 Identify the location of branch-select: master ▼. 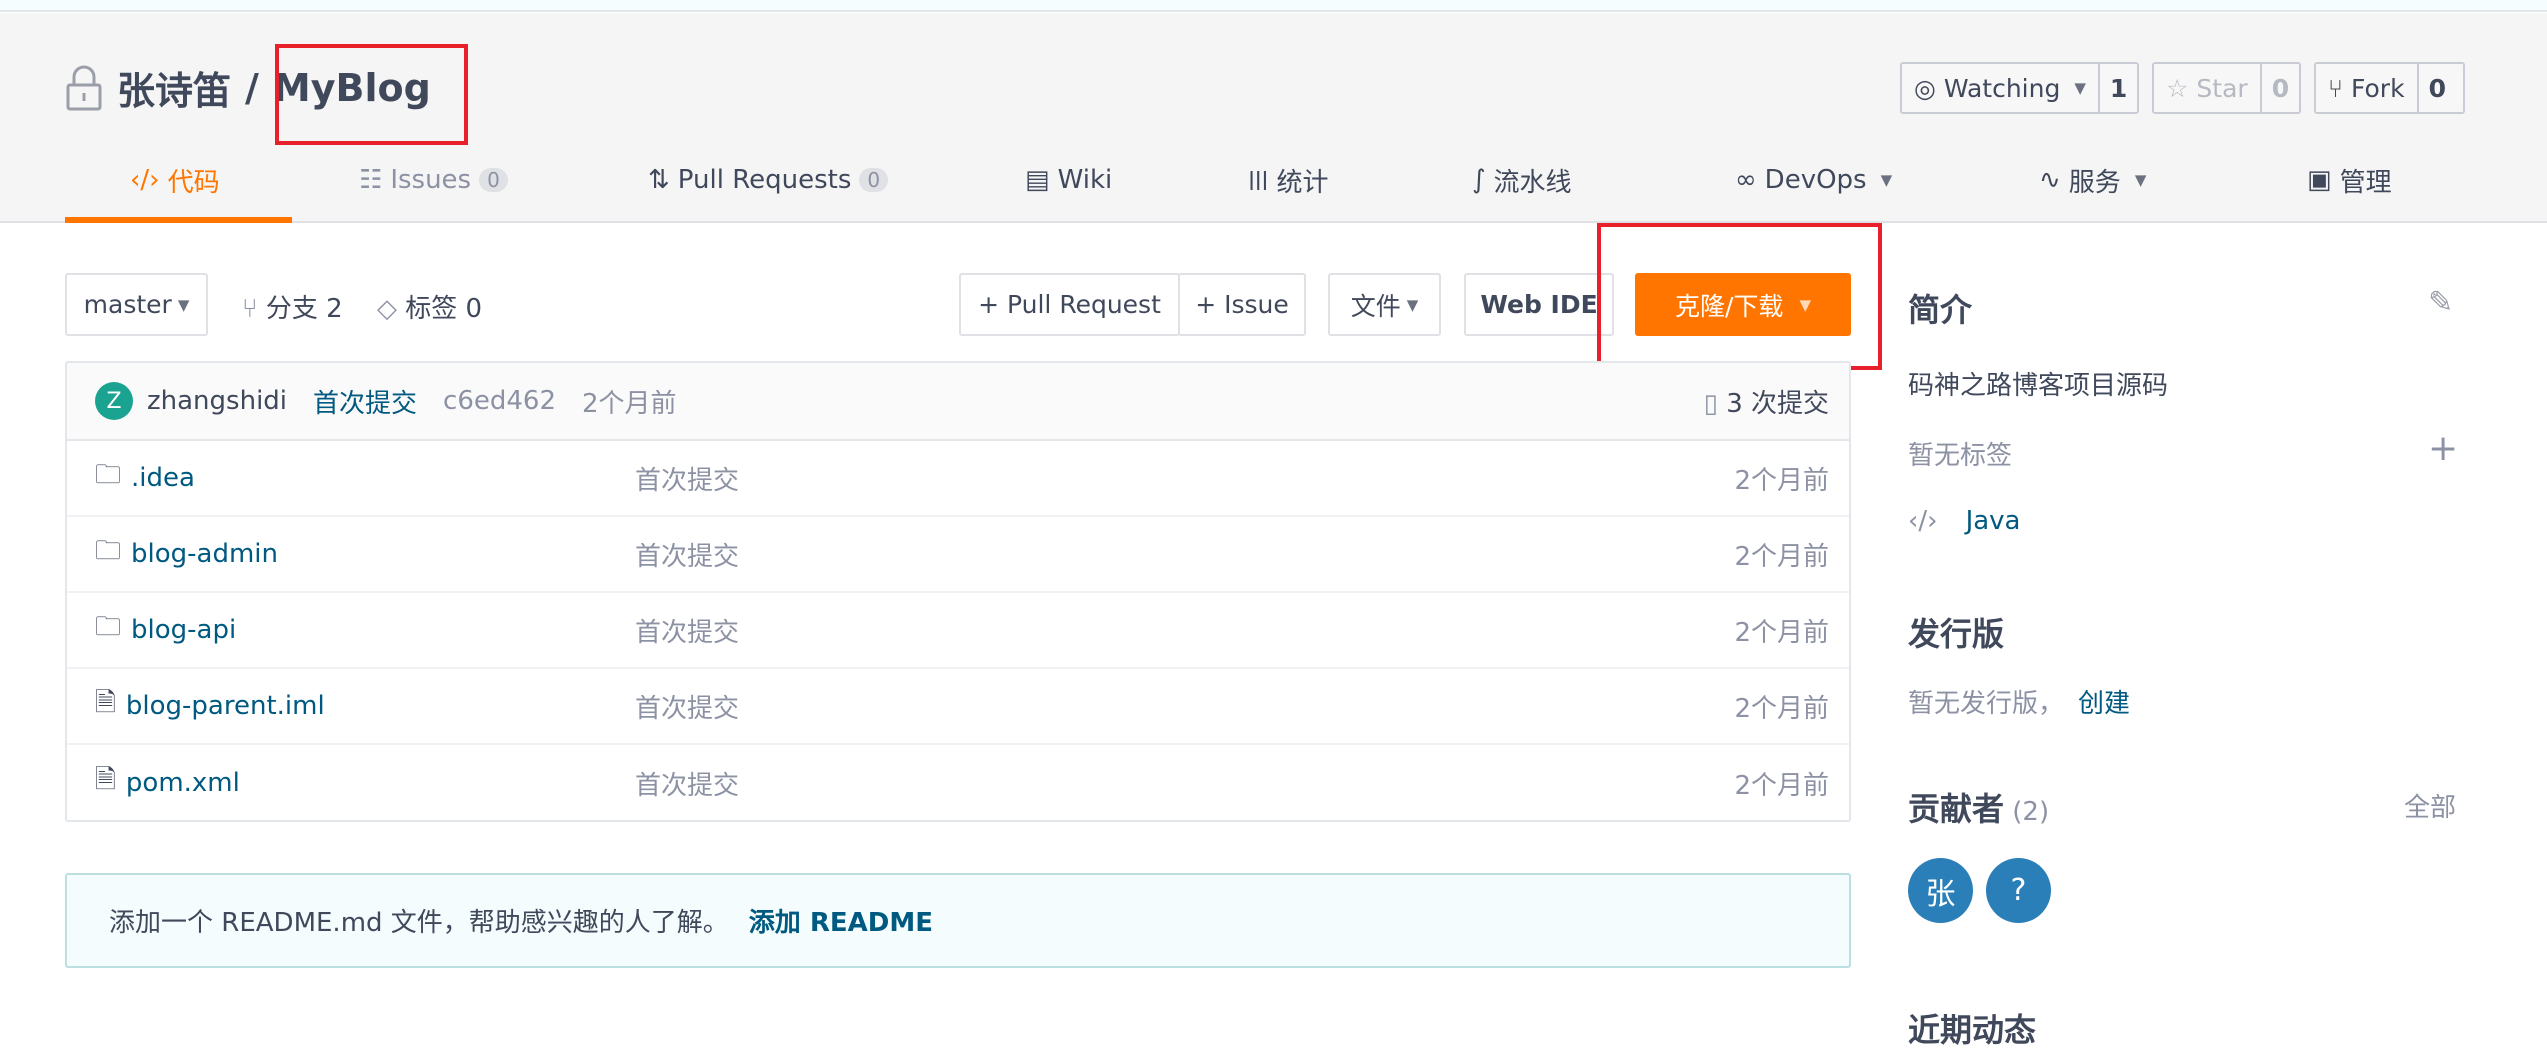
(136, 304).